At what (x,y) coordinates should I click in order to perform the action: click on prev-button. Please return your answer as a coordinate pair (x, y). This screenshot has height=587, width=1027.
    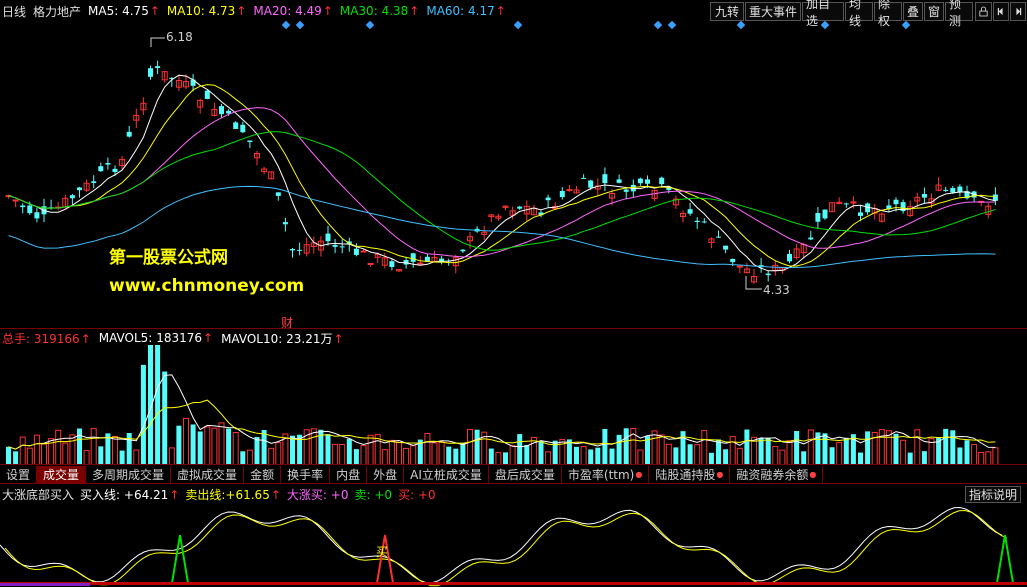
    Looking at the image, I should click on (1001, 11).